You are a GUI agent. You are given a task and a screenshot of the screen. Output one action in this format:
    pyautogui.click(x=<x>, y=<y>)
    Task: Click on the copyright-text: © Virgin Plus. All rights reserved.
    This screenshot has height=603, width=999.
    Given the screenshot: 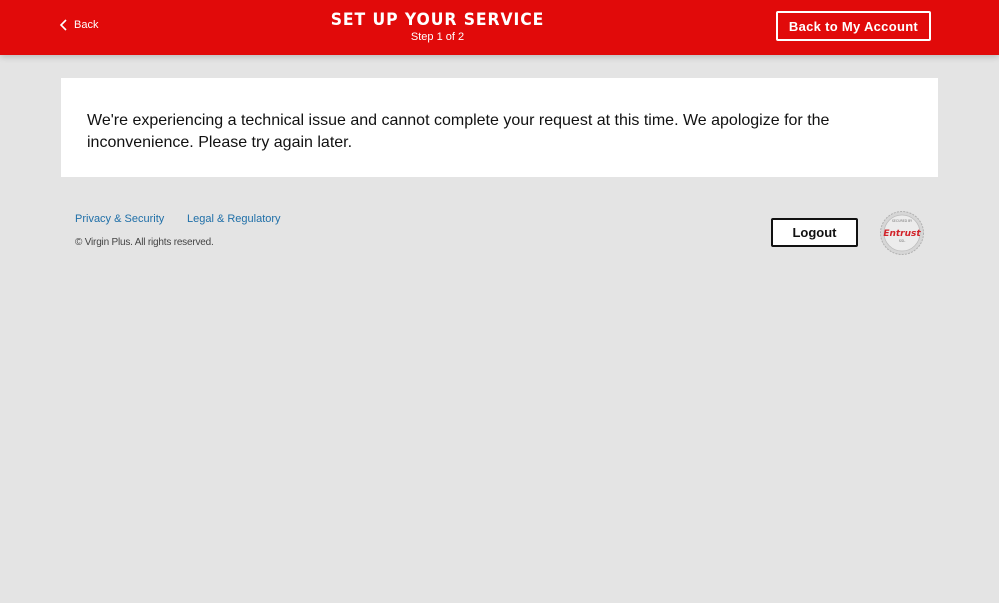 What is the action you would take?
    pyautogui.click(x=144, y=242)
    